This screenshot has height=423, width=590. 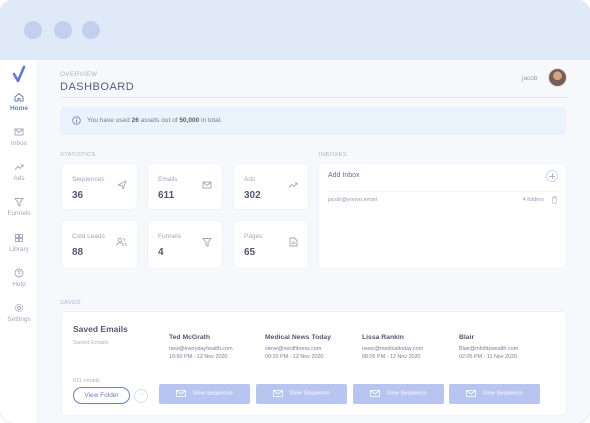 I want to click on sidebar-item-settings: Settings, so click(x=19, y=313).